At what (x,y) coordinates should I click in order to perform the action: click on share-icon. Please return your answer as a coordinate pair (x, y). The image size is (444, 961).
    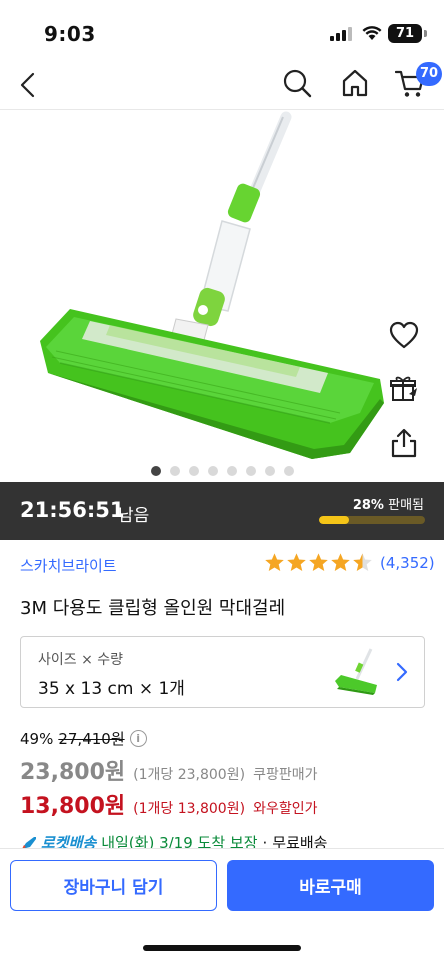
    Looking at the image, I should click on (404, 443).